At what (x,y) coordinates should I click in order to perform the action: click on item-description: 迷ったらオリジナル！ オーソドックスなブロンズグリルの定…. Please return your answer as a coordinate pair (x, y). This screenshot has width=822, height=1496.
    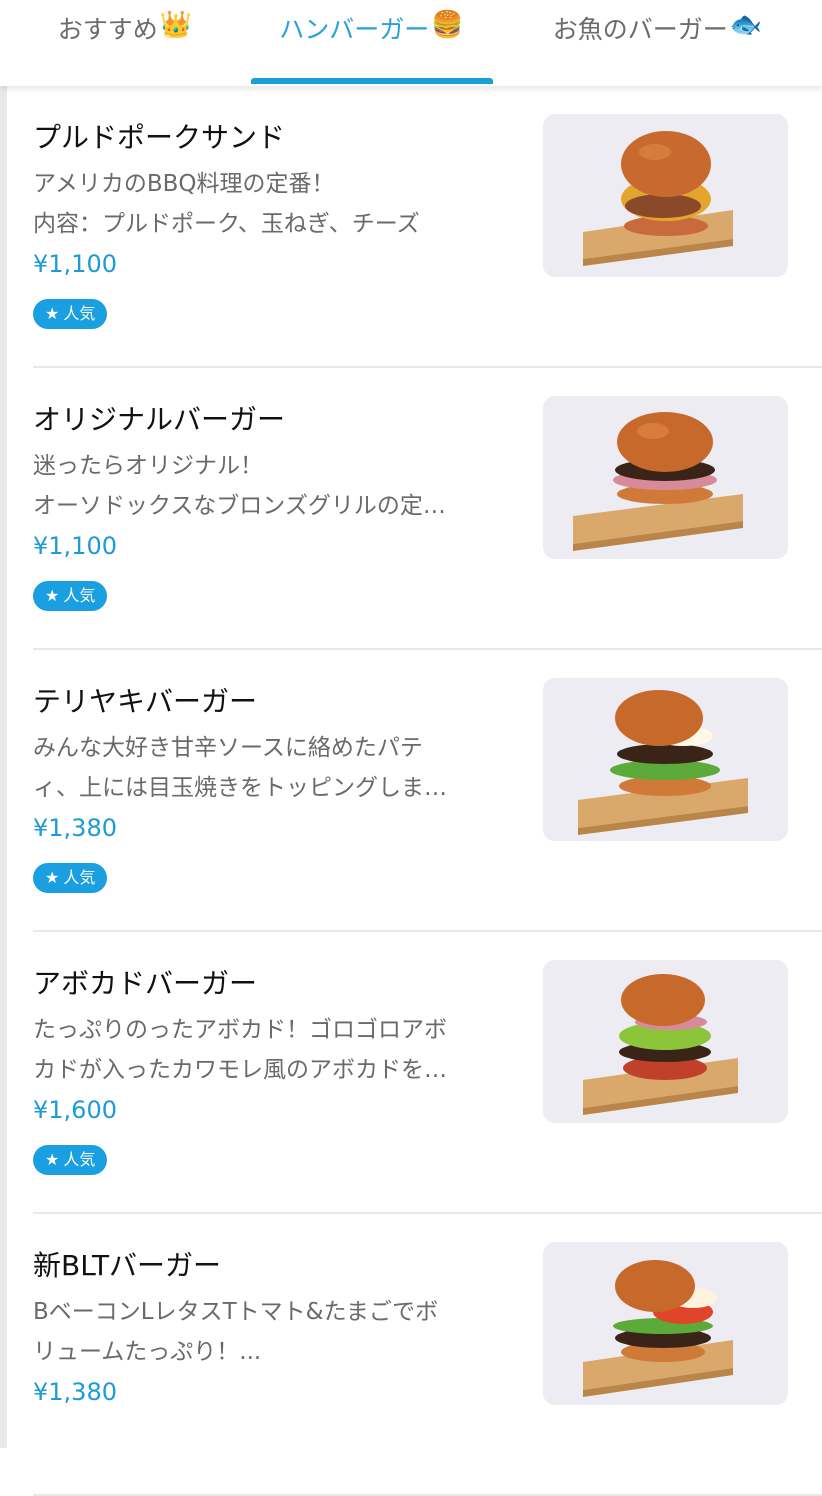
    Looking at the image, I should click on (278, 486).